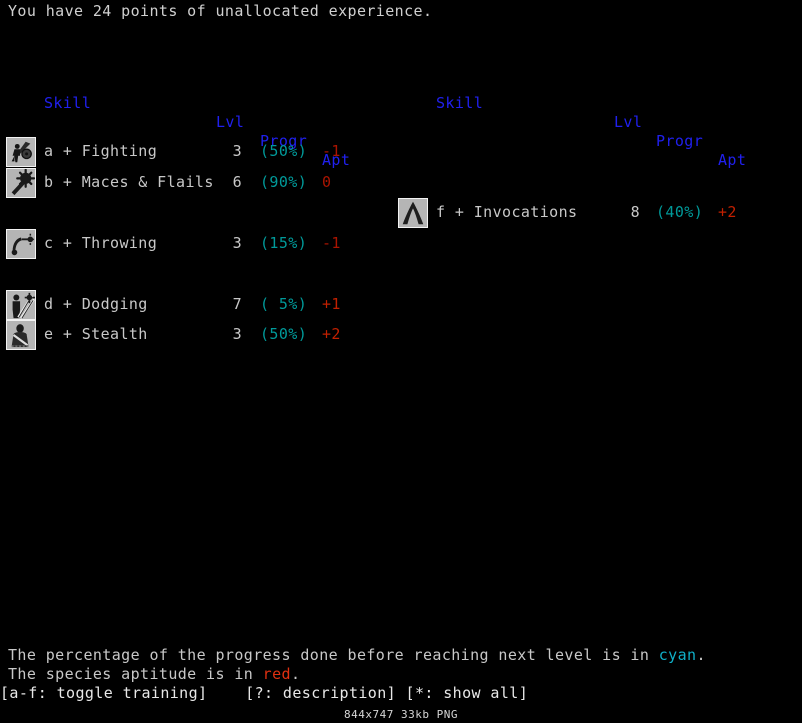 This screenshot has height=723, width=802. I want to click on dodging-icon, so click(21, 304).